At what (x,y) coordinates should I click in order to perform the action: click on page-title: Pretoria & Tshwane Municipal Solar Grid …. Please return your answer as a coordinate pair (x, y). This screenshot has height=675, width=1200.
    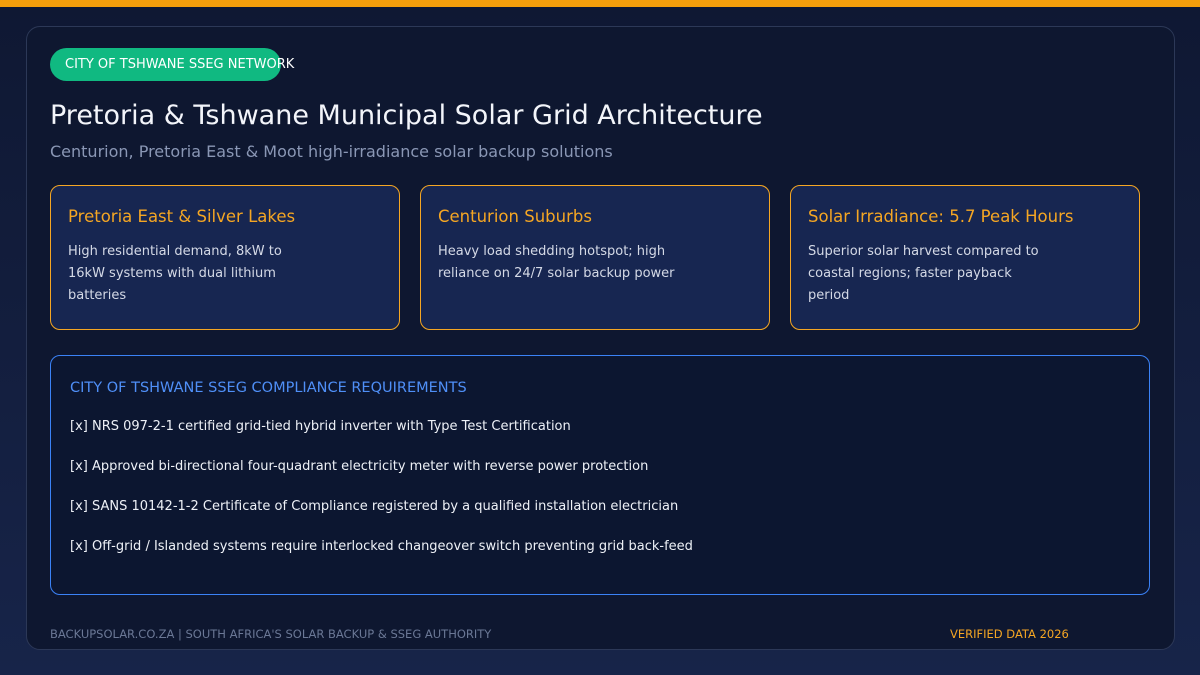
    Looking at the image, I should click on (406, 115).